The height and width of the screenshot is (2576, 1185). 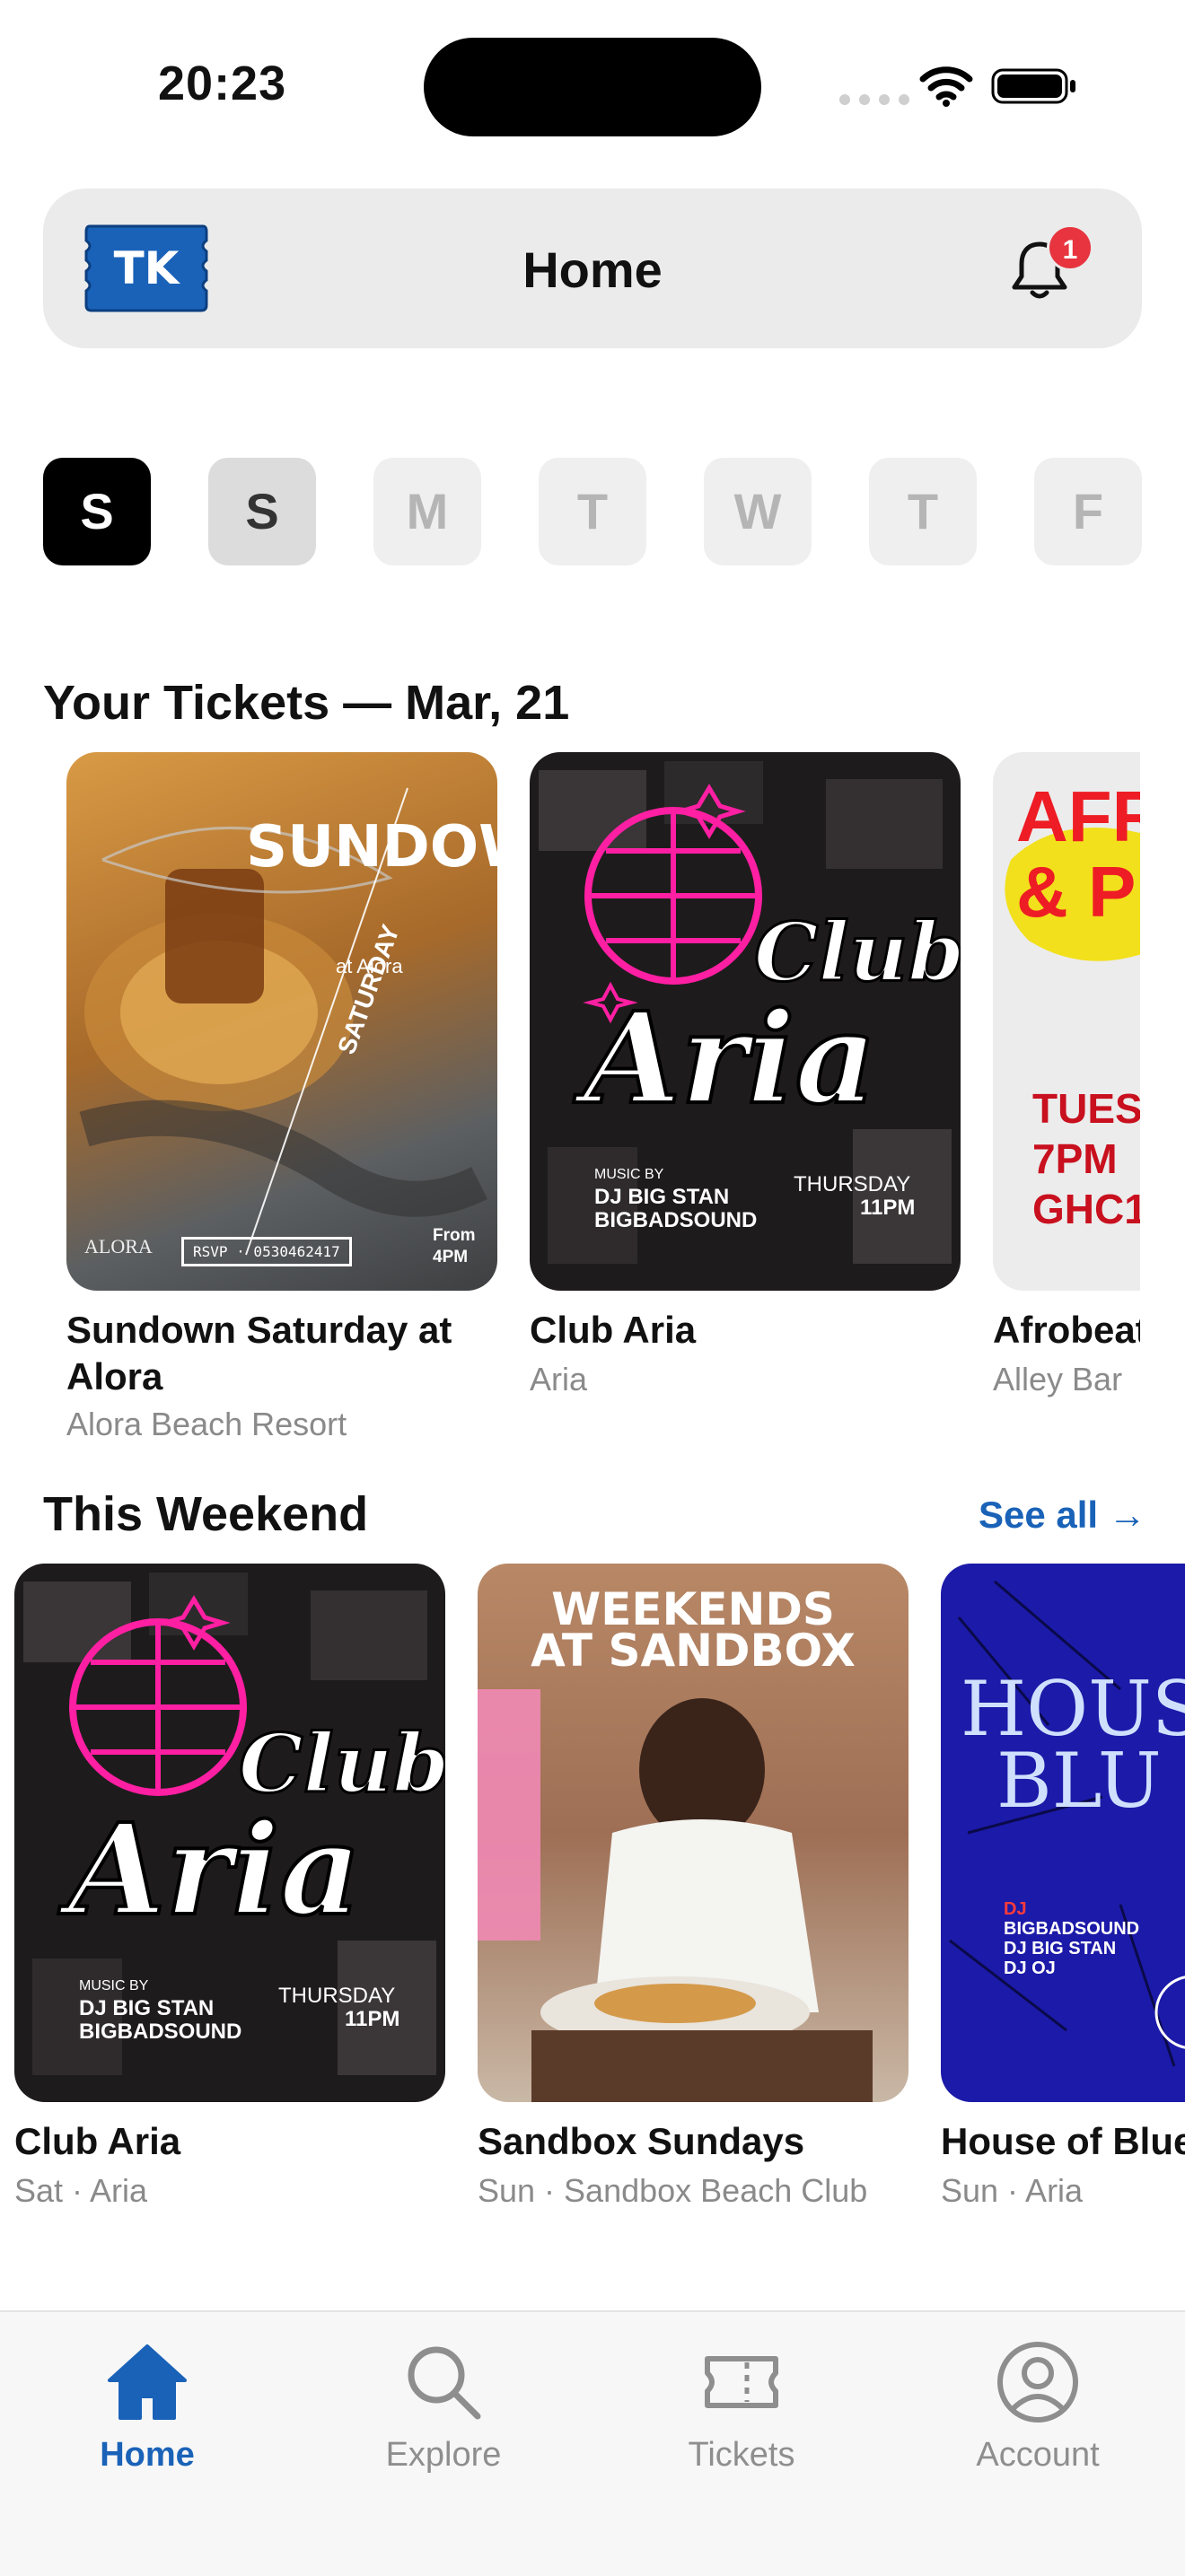 I want to click on house-blue-line1: HOUS, so click(x=1073, y=1709).